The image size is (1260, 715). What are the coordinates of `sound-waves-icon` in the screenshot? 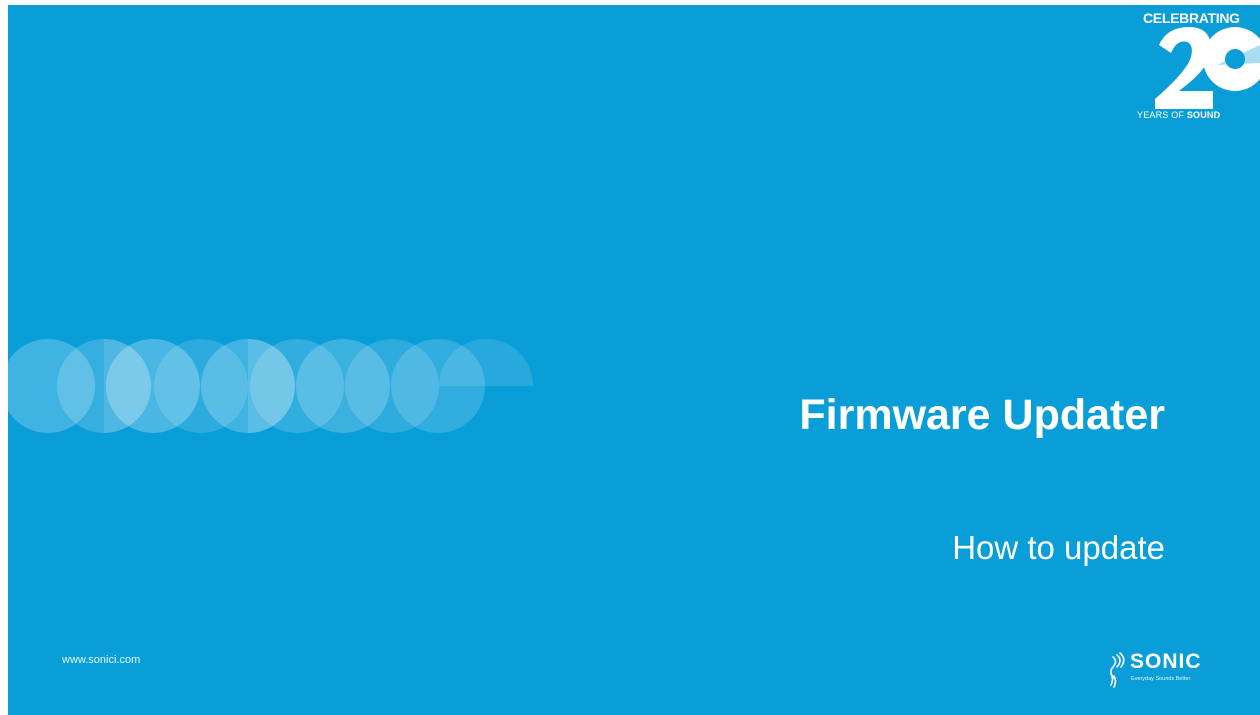 It's located at (1117, 670).